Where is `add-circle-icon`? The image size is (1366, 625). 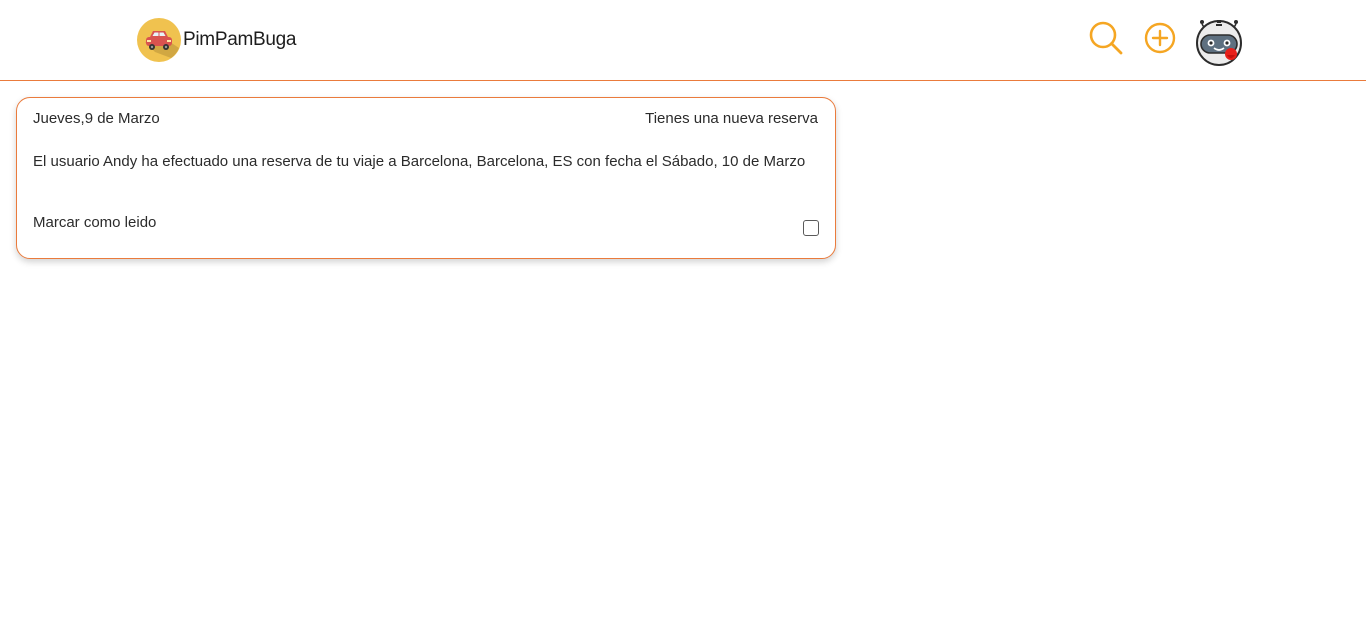
add-circle-icon is located at coordinates (1160, 38).